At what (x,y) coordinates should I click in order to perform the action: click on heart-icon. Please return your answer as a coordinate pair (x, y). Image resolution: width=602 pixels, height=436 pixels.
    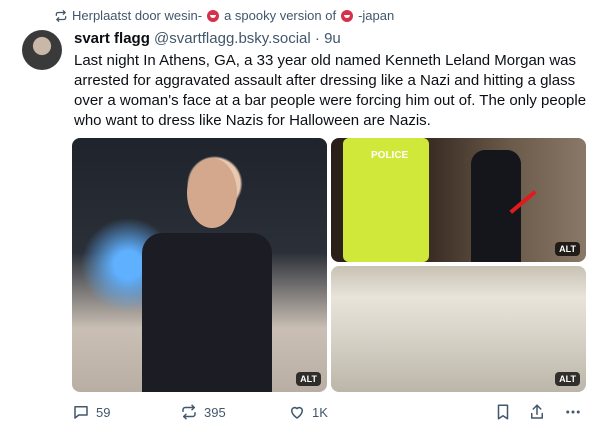
    Looking at the image, I should click on (297, 412).